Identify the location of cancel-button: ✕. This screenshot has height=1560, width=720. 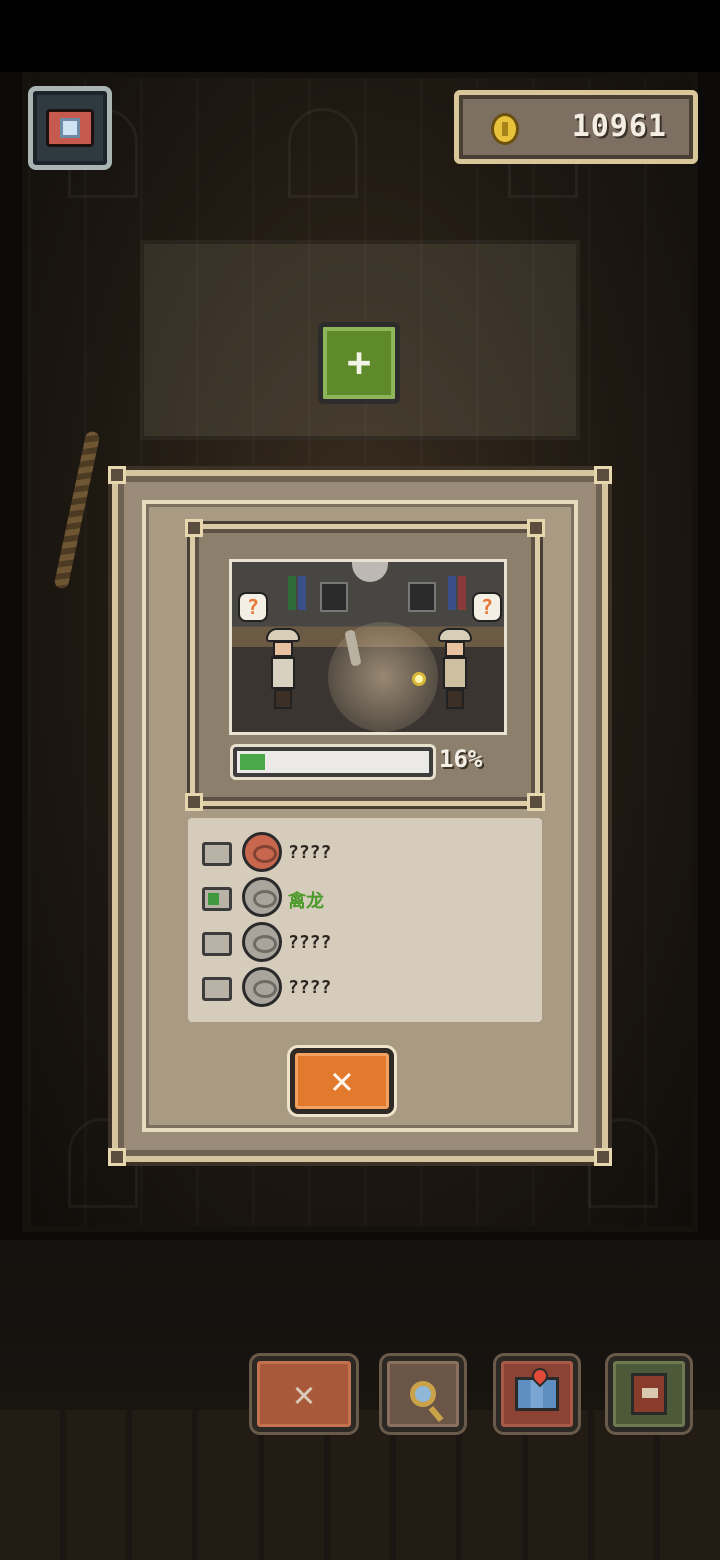
(304, 1394).